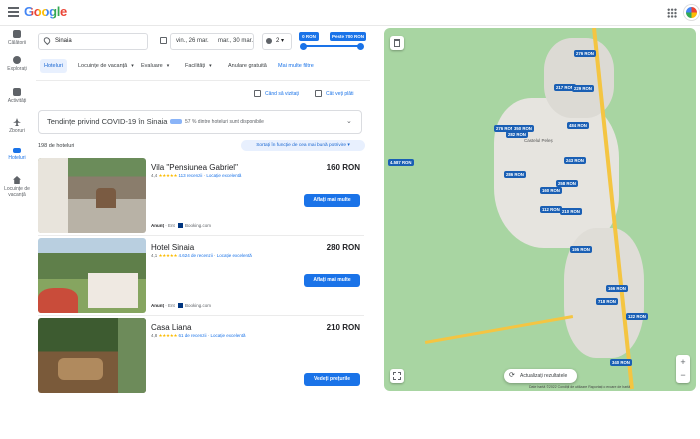 The width and height of the screenshot is (700, 439). What do you see at coordinates (512, 375) in the screenshot?
I see `refresh-icon: ⟳` at bounding box center [512, 375].